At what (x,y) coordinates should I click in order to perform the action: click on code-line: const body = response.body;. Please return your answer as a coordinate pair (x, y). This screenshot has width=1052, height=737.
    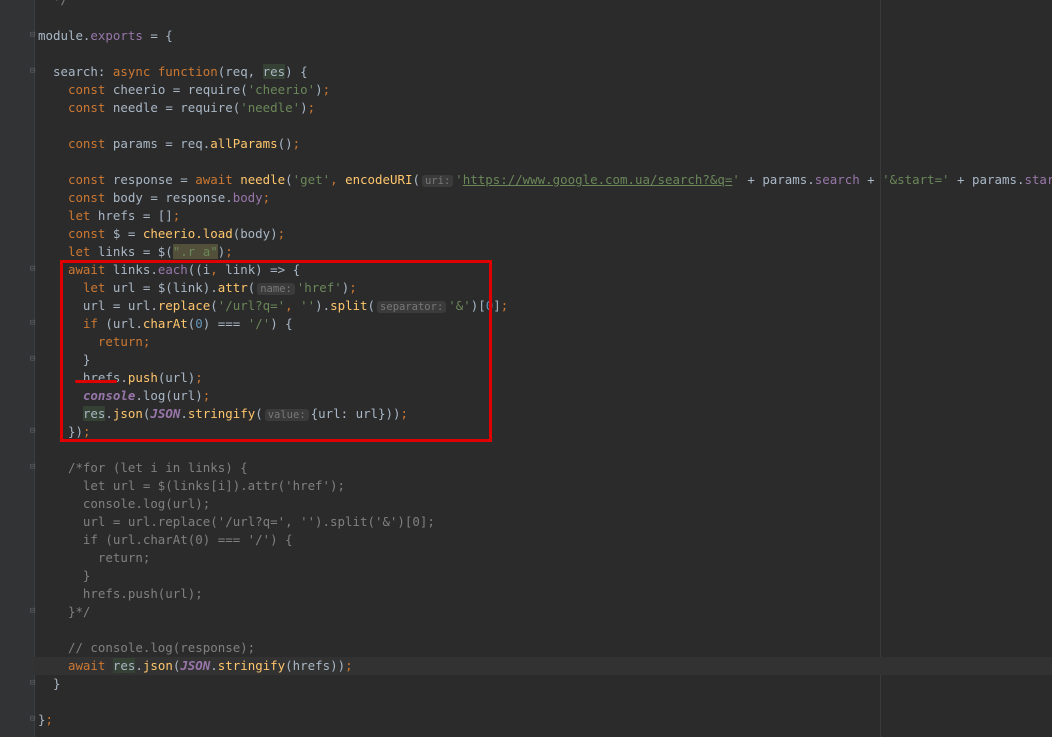
    Looking at the image, I should click on (545, 198).